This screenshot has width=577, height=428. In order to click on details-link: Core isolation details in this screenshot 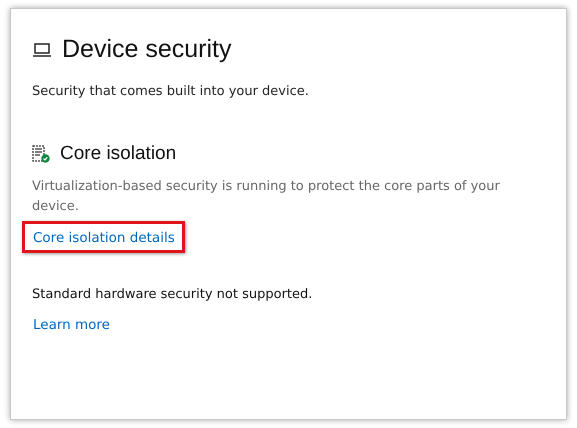, I will do `click(104, 238)`.